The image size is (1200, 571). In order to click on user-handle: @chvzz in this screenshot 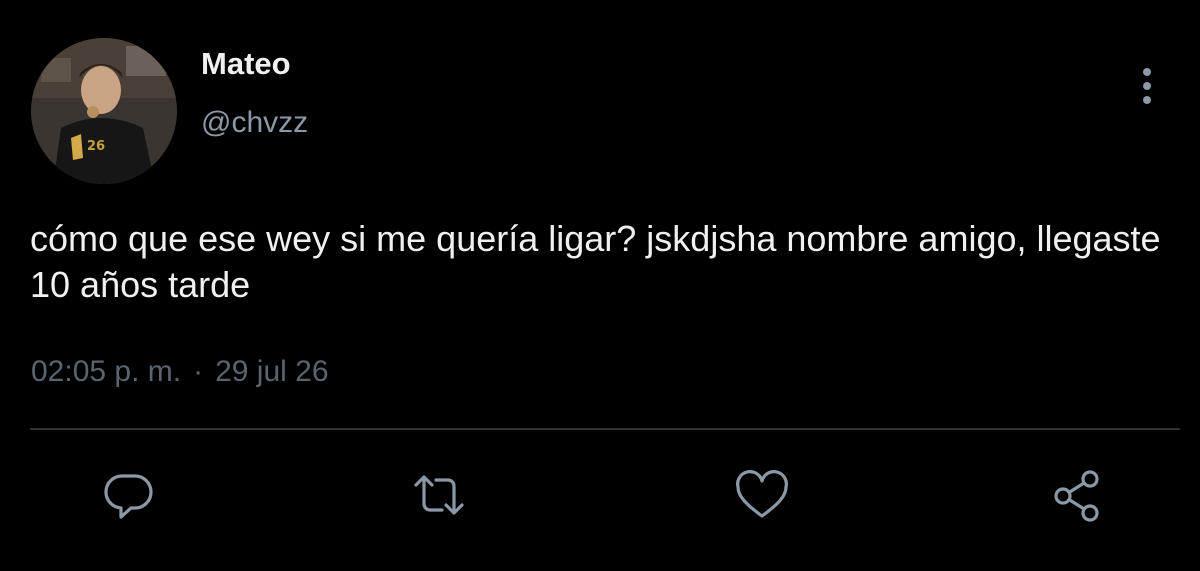, I will do `click(254, 123)`.